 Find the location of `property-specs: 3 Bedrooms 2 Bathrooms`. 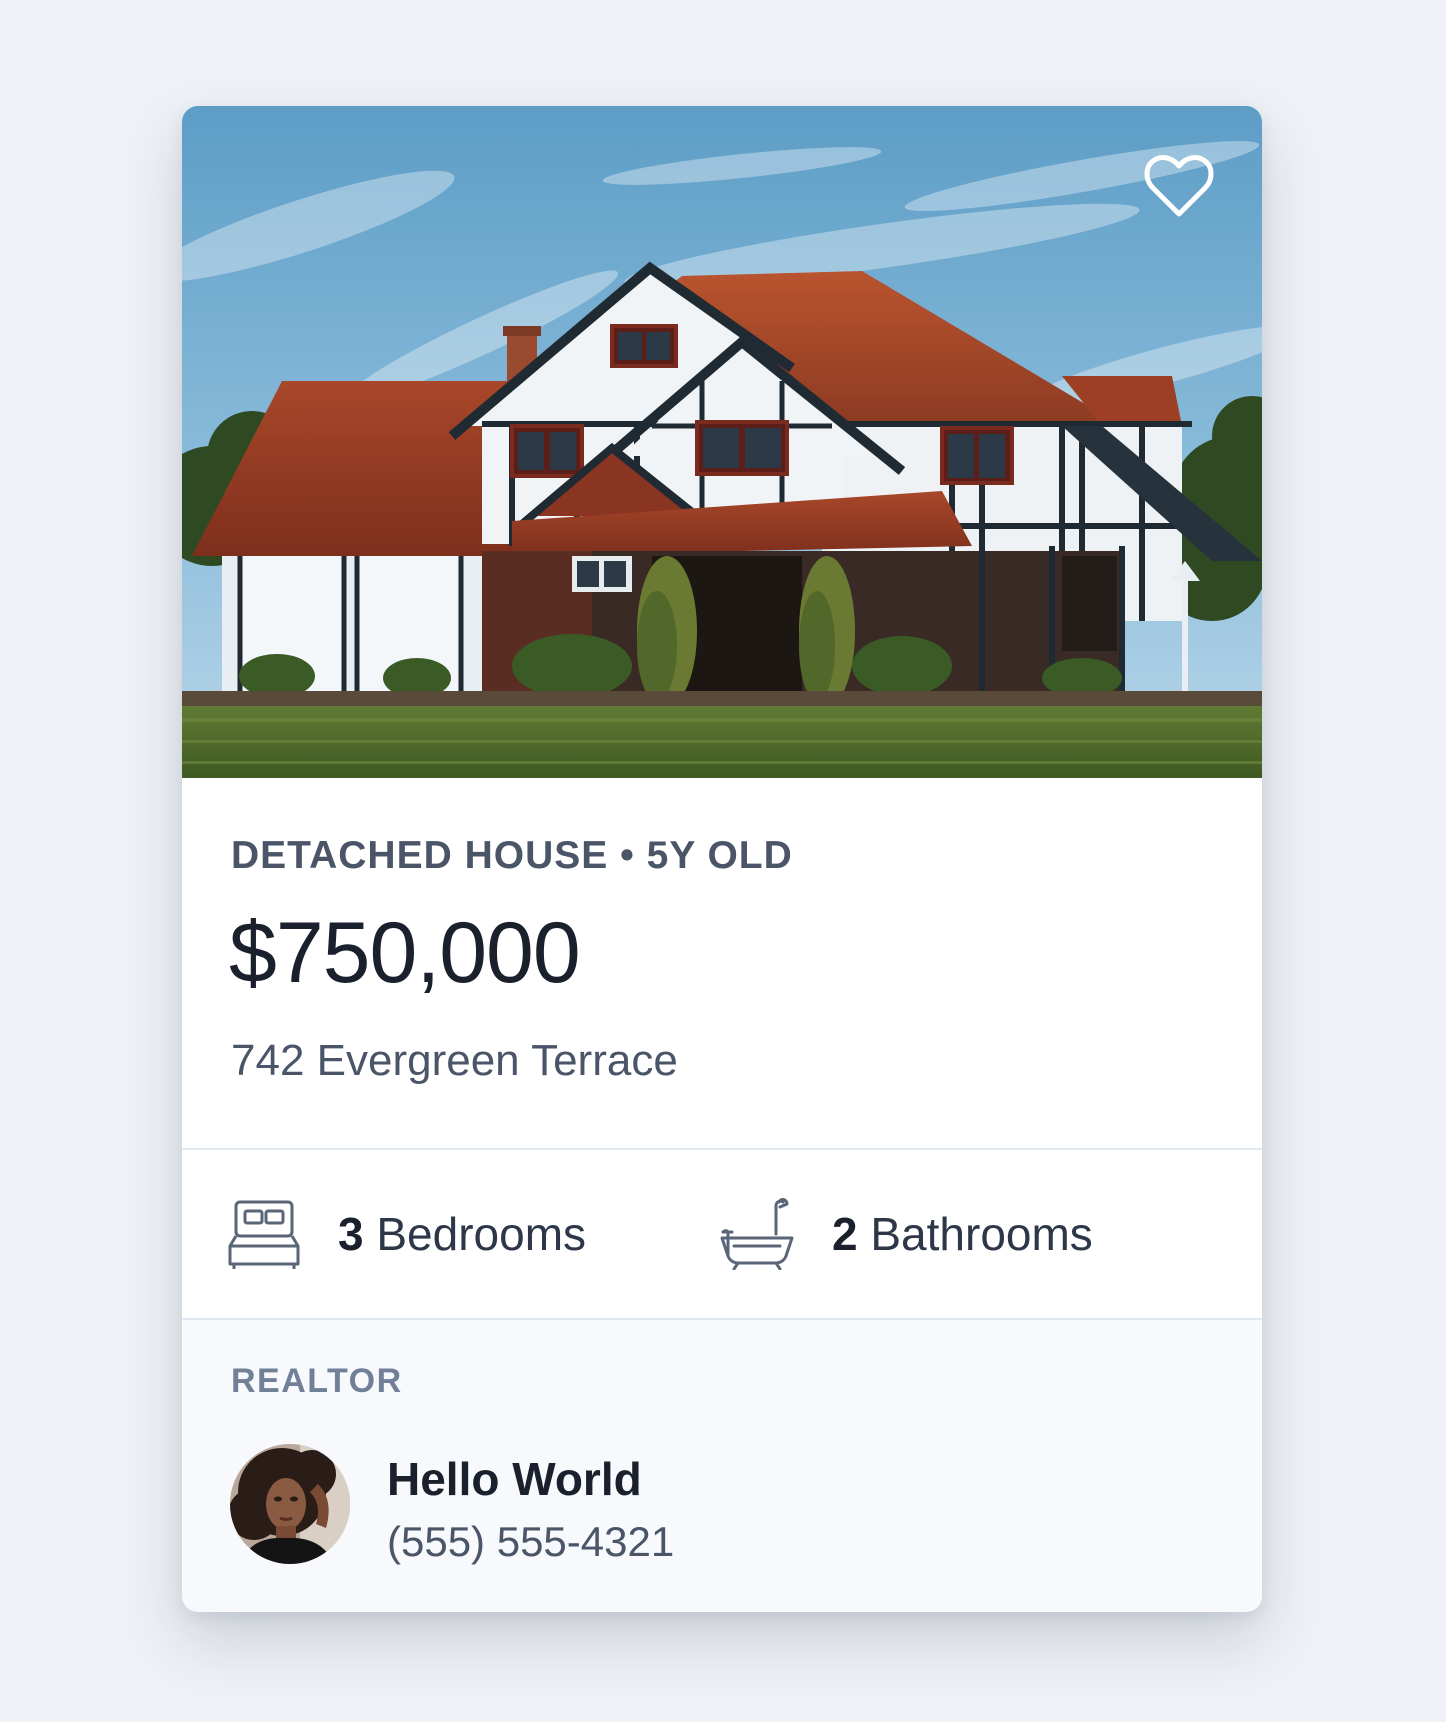

property-specs: 3 Bedrooms 2 Bathrooms is located at coordinates (722, 1235).